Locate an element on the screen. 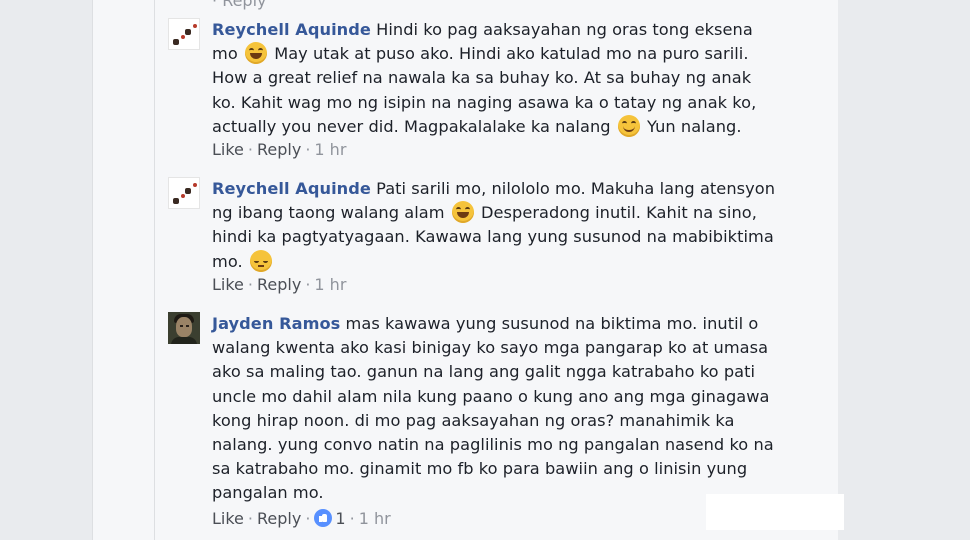 Image resolution: width=970 pixels, height=540 pixels. previous-comment-actions: · Reply is located at coordinates (239, 5).